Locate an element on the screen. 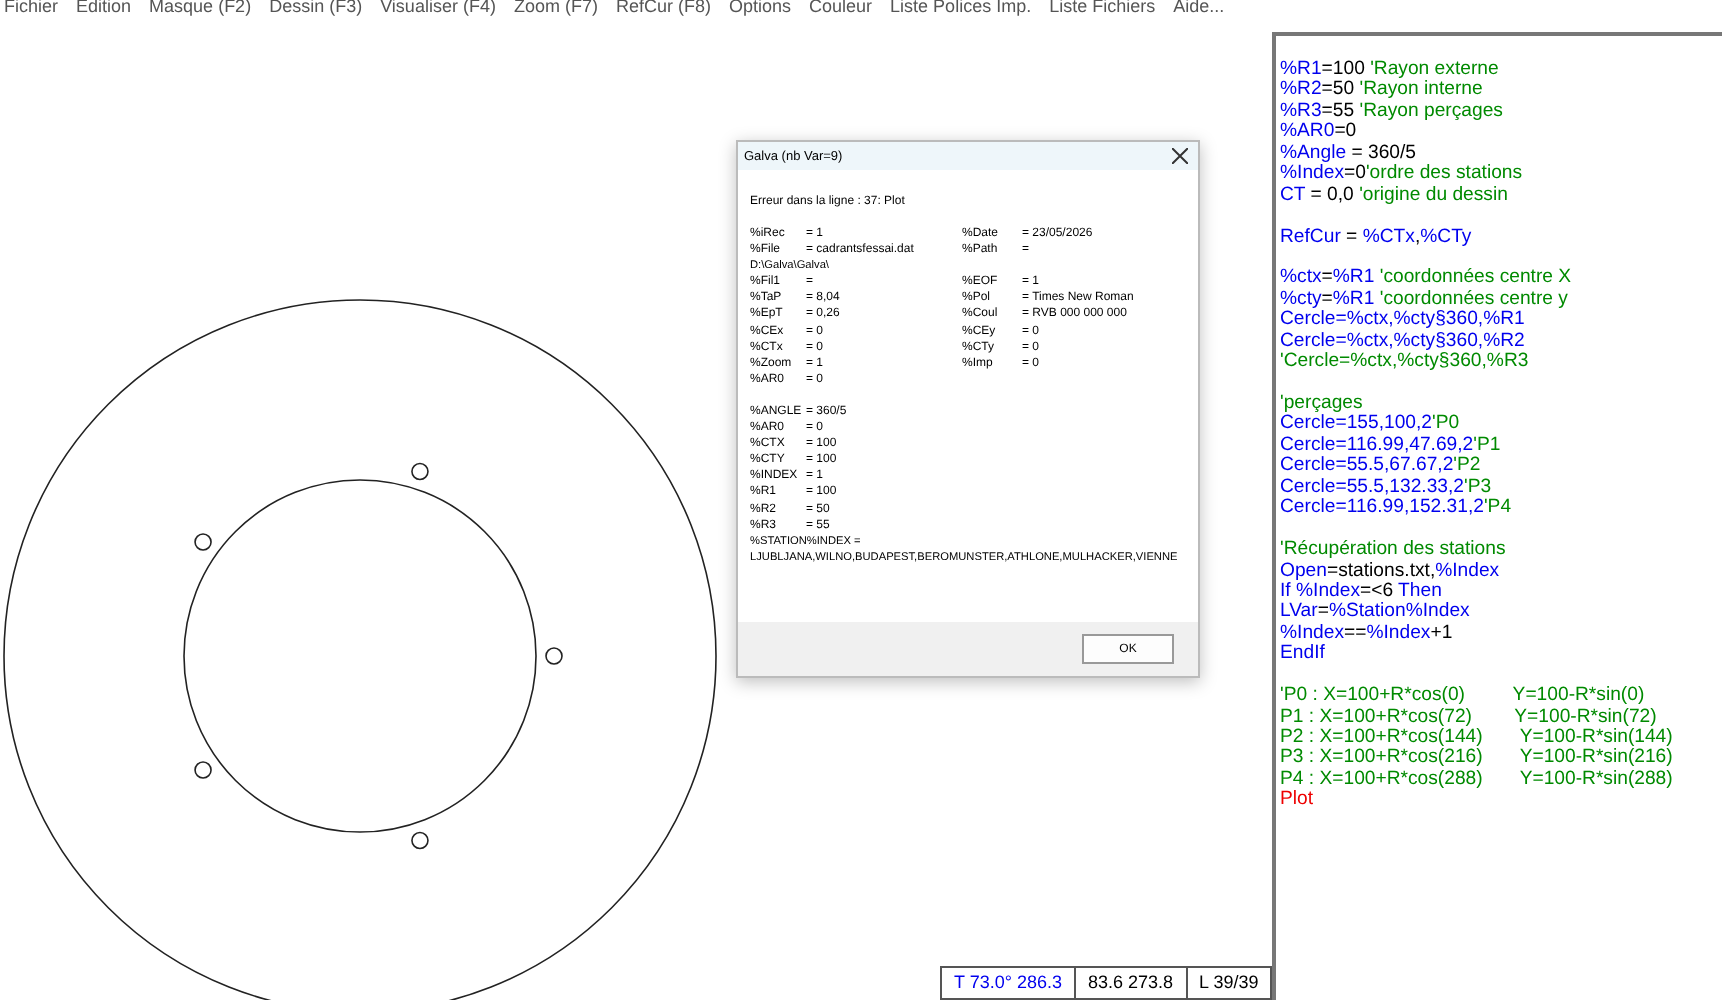 The width and height of the screenshot is (1722, 1000). code-line: Cercle=155,100,2'P0 is located at coordinates (1370, 423).